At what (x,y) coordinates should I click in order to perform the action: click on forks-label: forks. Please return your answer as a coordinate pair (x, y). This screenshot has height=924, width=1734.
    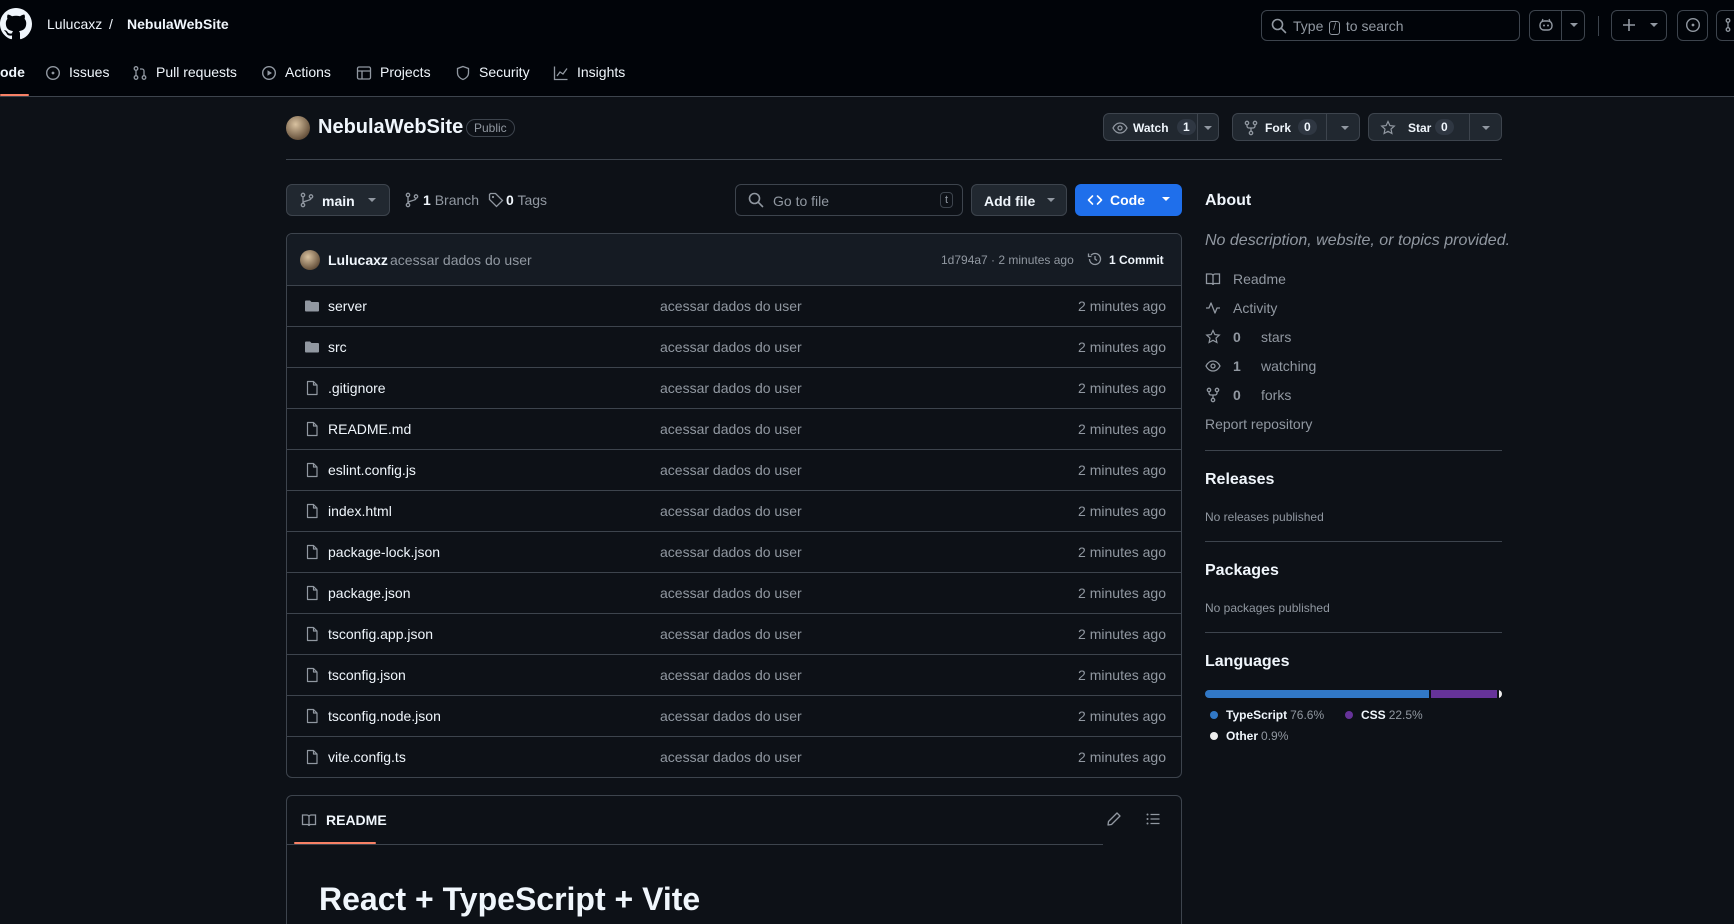
    Looking at the image, I should click on (1276, 395).